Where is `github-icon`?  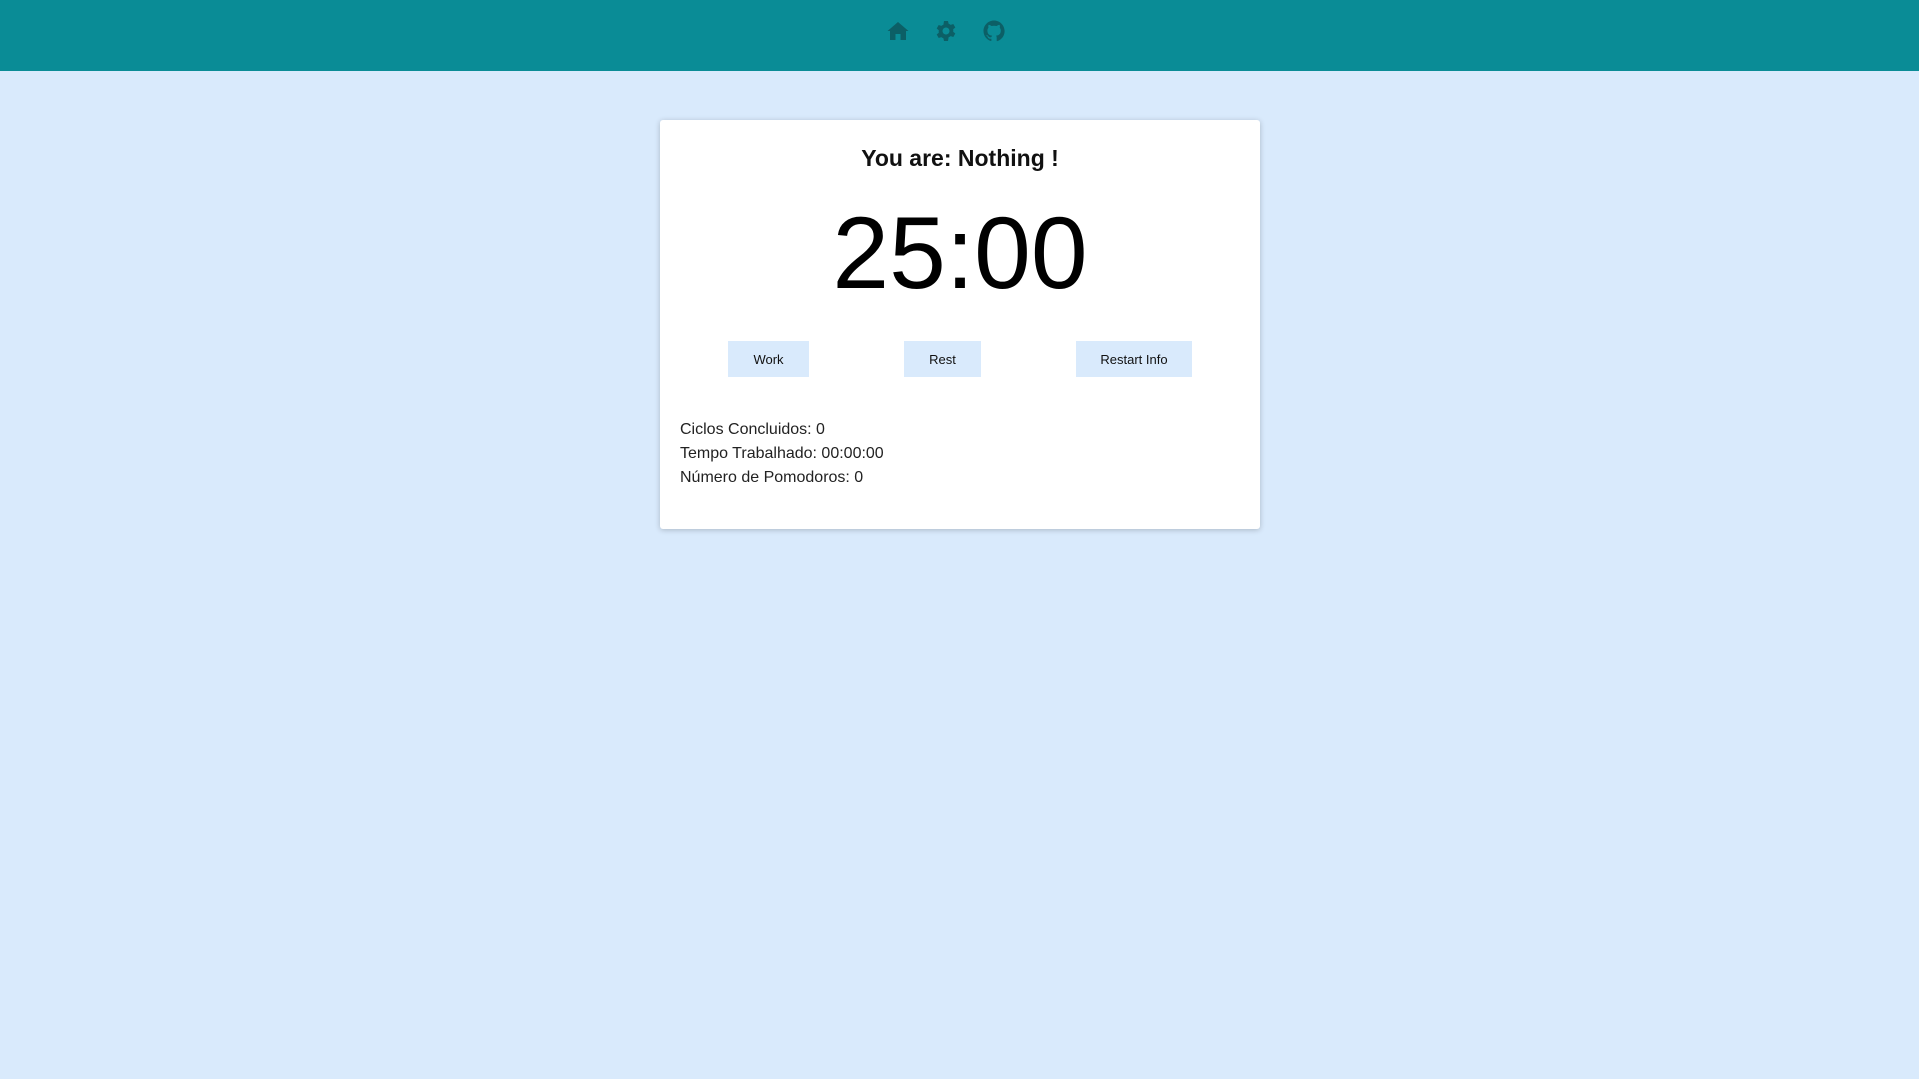 github-icon is located at coordinates (994, 31).